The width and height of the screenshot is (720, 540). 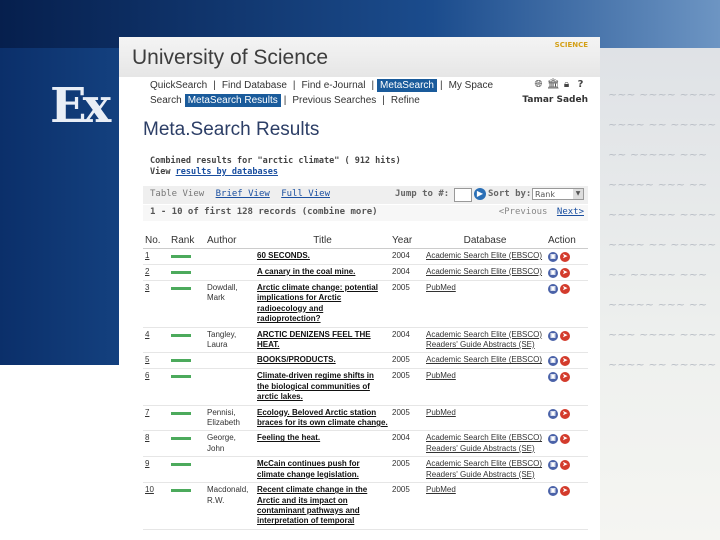 I want to click on record-number: 1, so click(x=156, y=256).